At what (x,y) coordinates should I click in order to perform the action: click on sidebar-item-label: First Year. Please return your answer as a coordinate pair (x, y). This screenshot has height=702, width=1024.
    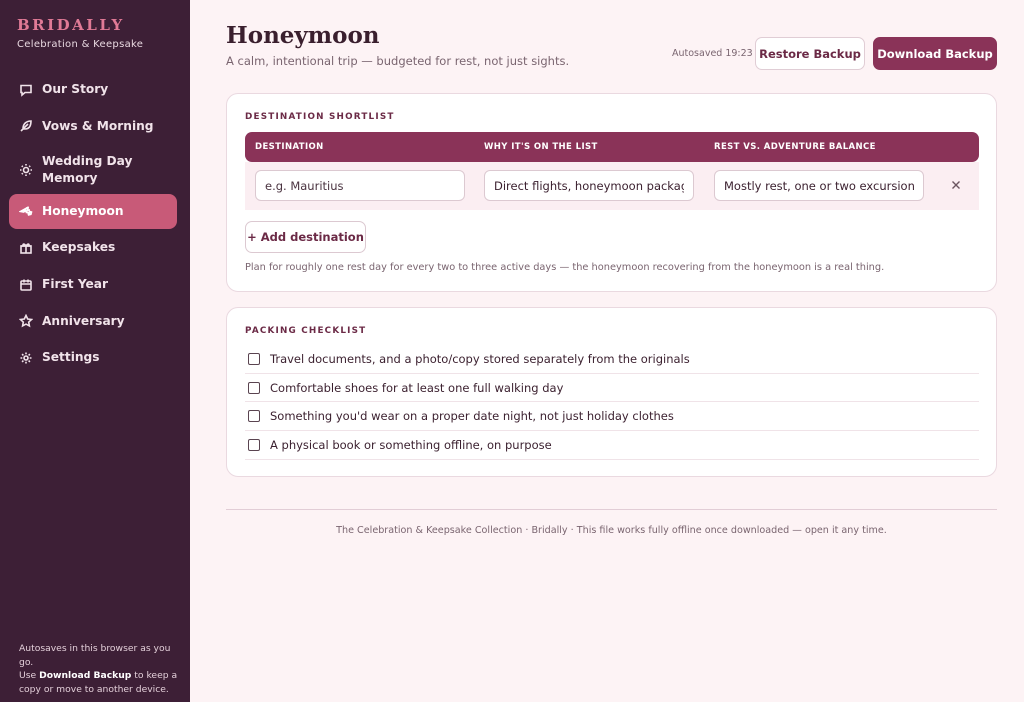
    Looking at the image, I should click on (75, 284).